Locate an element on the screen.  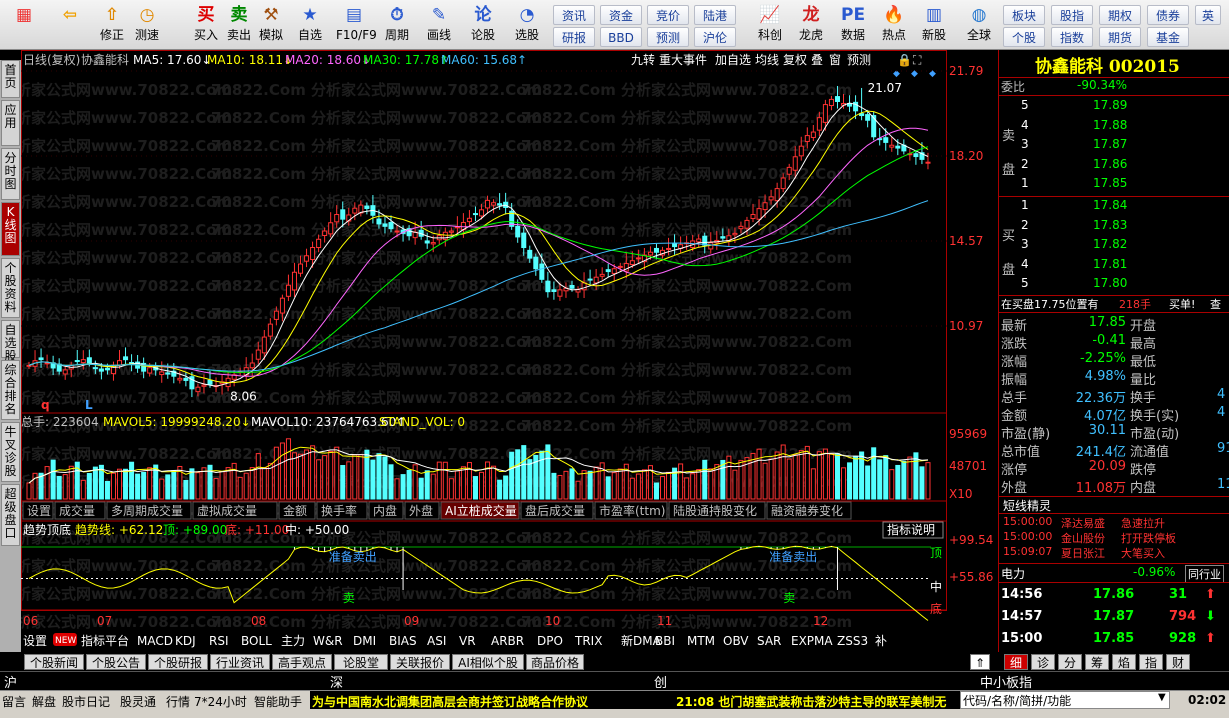
toolbar-speed-test-button: ◷ 测速 is located at coordinates (147, 26).